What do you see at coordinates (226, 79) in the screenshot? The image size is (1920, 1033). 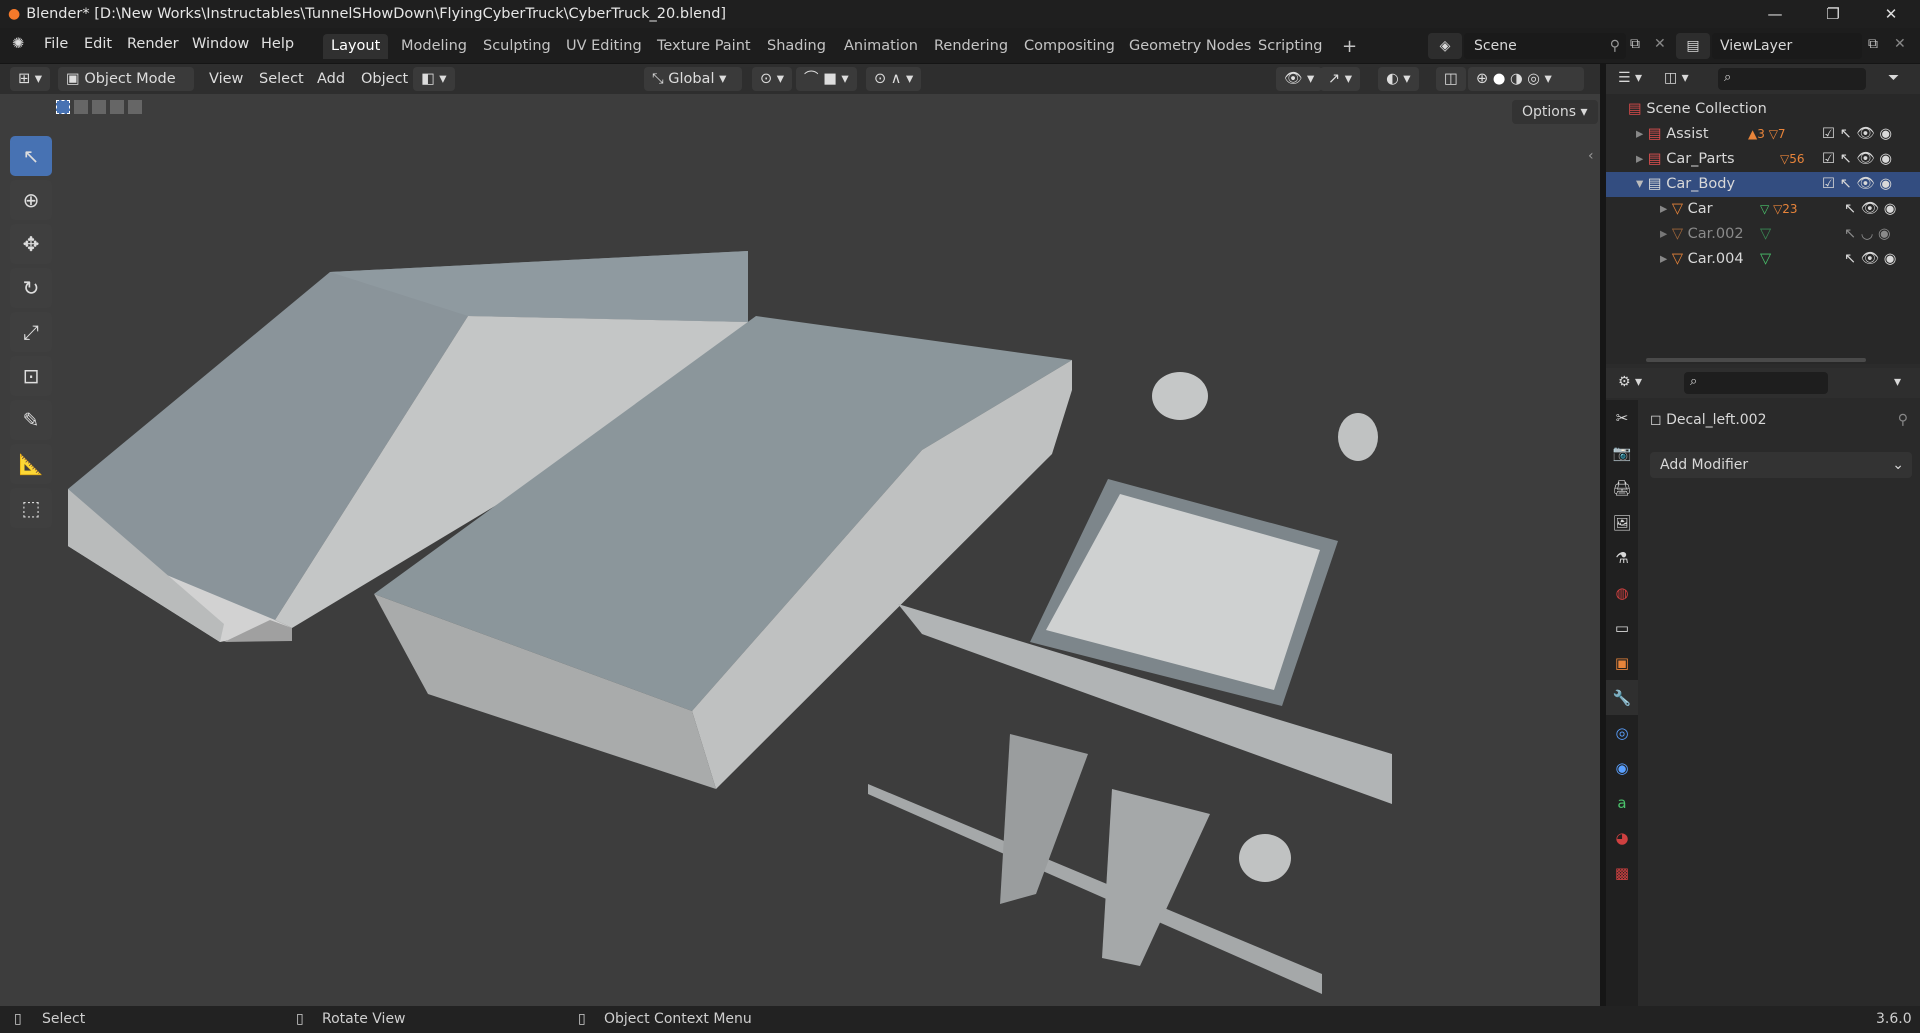 I see `view-menu: View` at bounding box center [226, 79].